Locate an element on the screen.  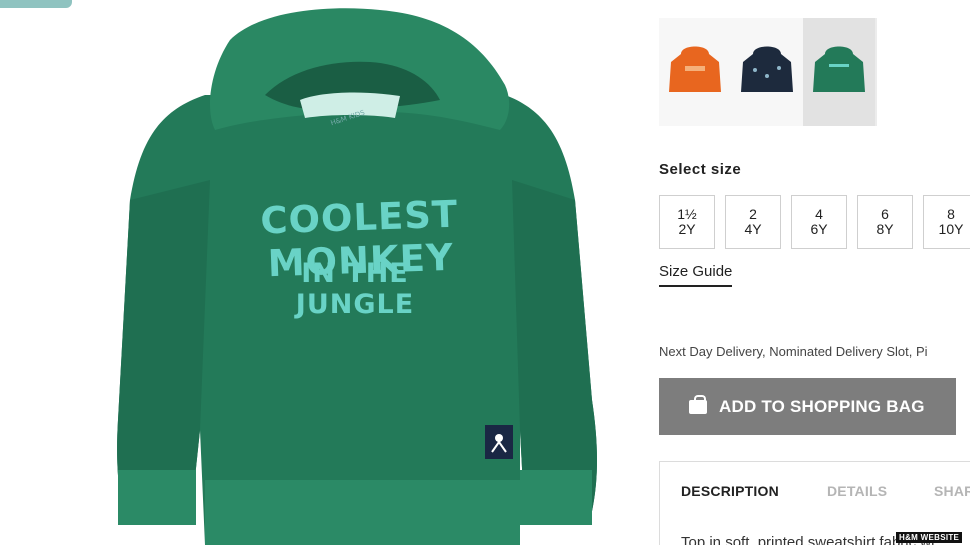
size-age: 2Y is located at coordinates (687, 229).